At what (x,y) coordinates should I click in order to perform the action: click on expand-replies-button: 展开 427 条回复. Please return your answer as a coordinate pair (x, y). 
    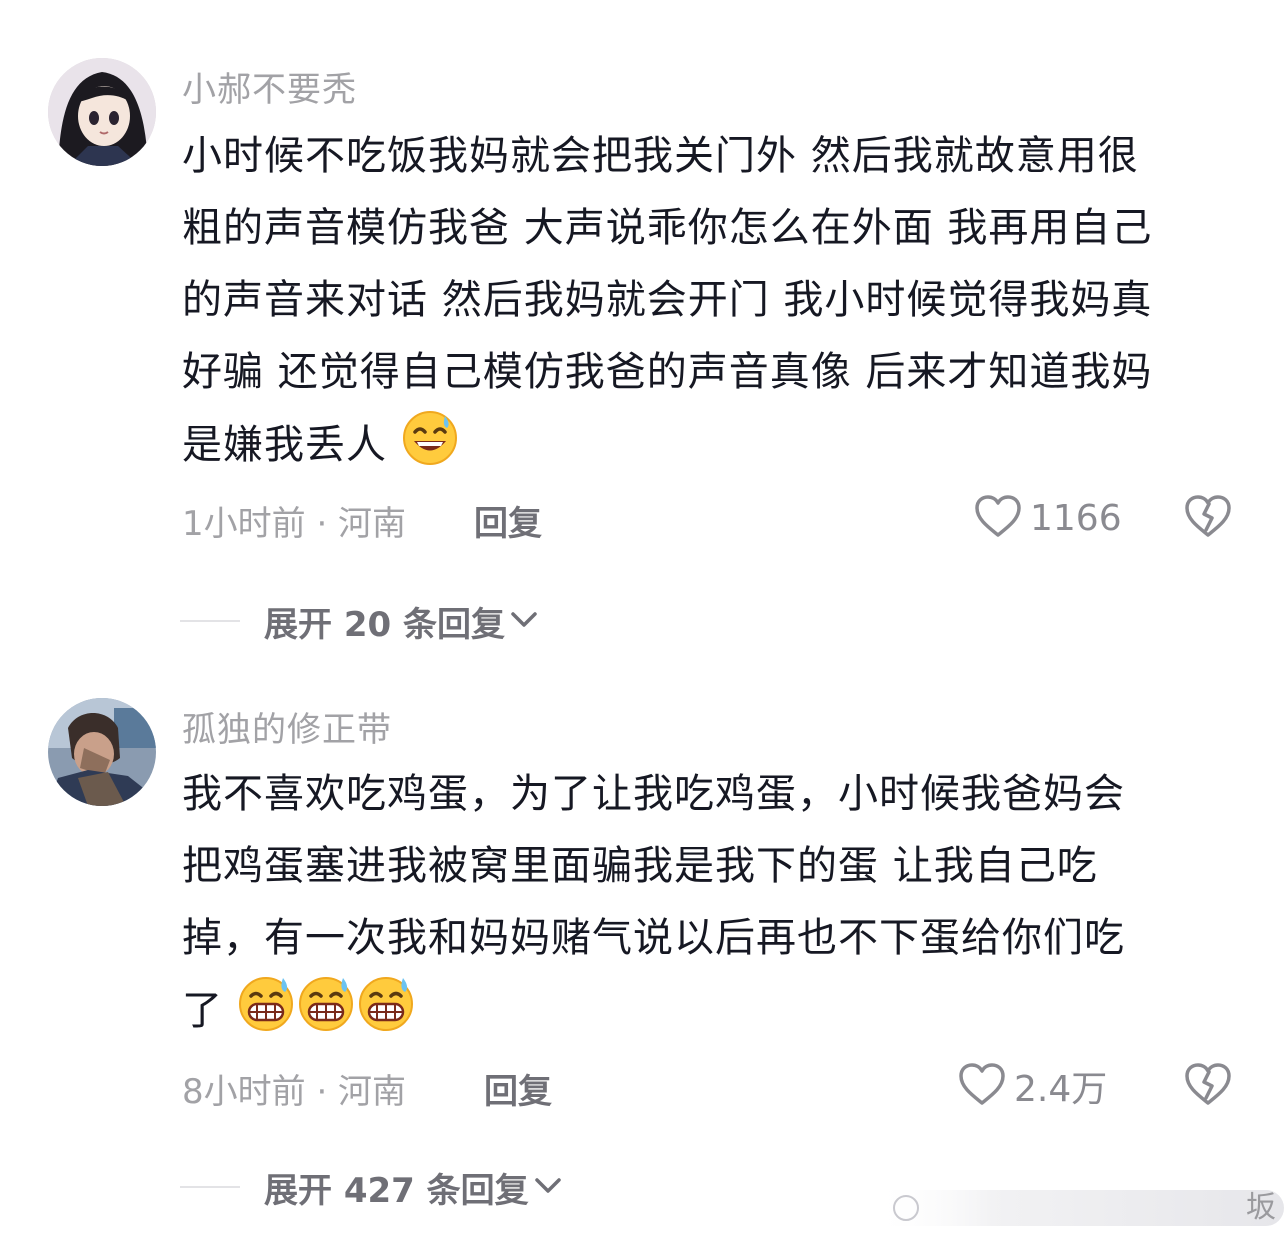
    Looking at the image, I should click on (371, 1187).